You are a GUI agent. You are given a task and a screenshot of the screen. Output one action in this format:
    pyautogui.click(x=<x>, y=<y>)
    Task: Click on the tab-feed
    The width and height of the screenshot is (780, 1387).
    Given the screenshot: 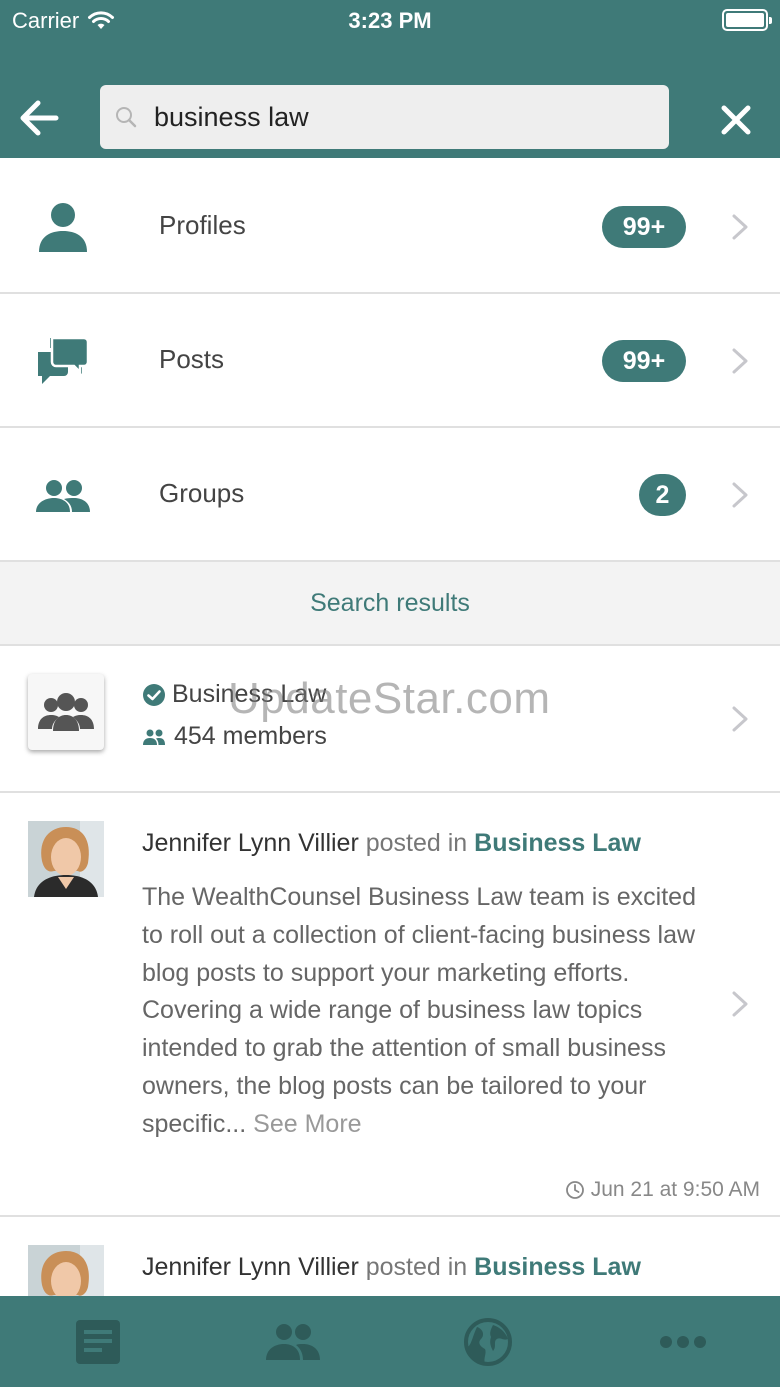 What is the action you would take?
    pyautogui.click(x=97, y=1341)
    